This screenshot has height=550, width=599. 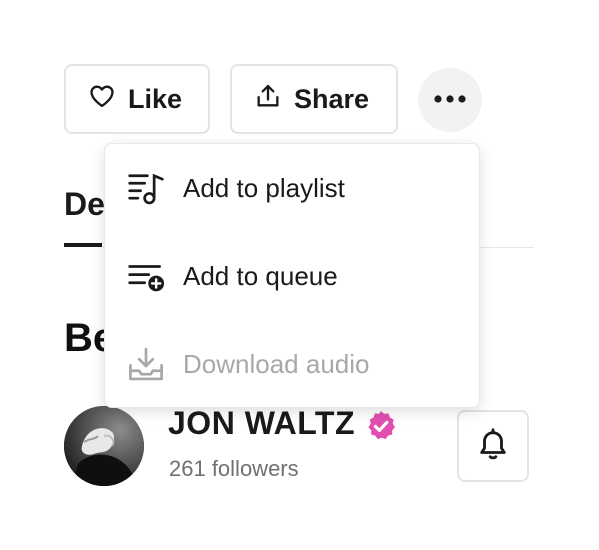 I want to click on menu-item-download-audio: Download audio, so click(x=292, y=364).